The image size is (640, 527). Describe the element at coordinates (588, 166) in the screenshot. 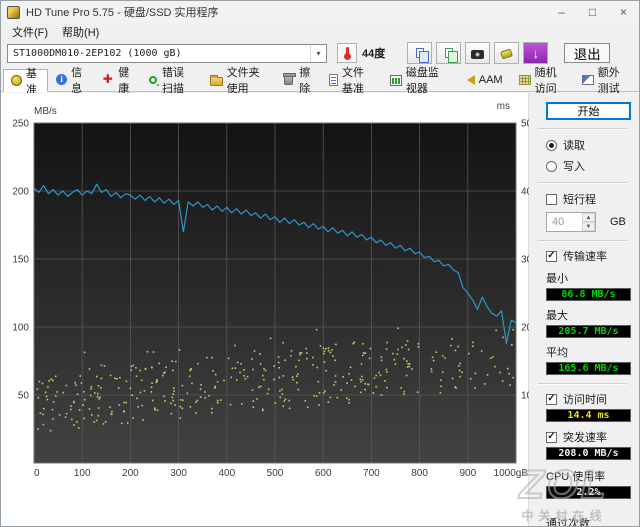

I see `write-radio-row: 写入` at that location.